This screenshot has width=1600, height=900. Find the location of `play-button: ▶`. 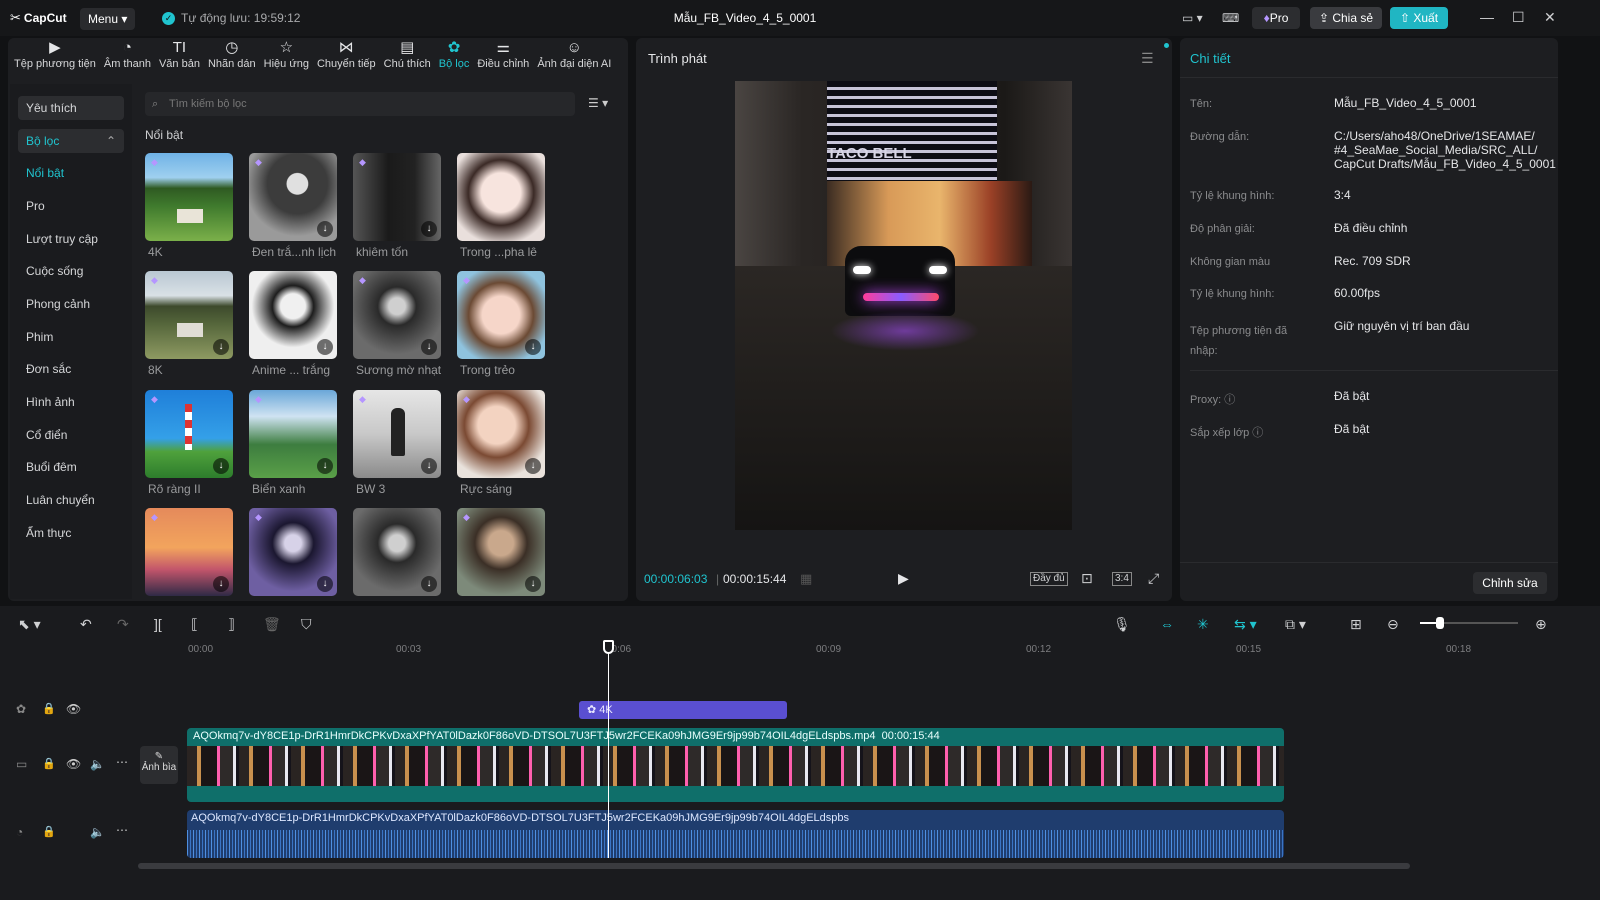

play-button: ▶ is located at coordinates (903, 578).